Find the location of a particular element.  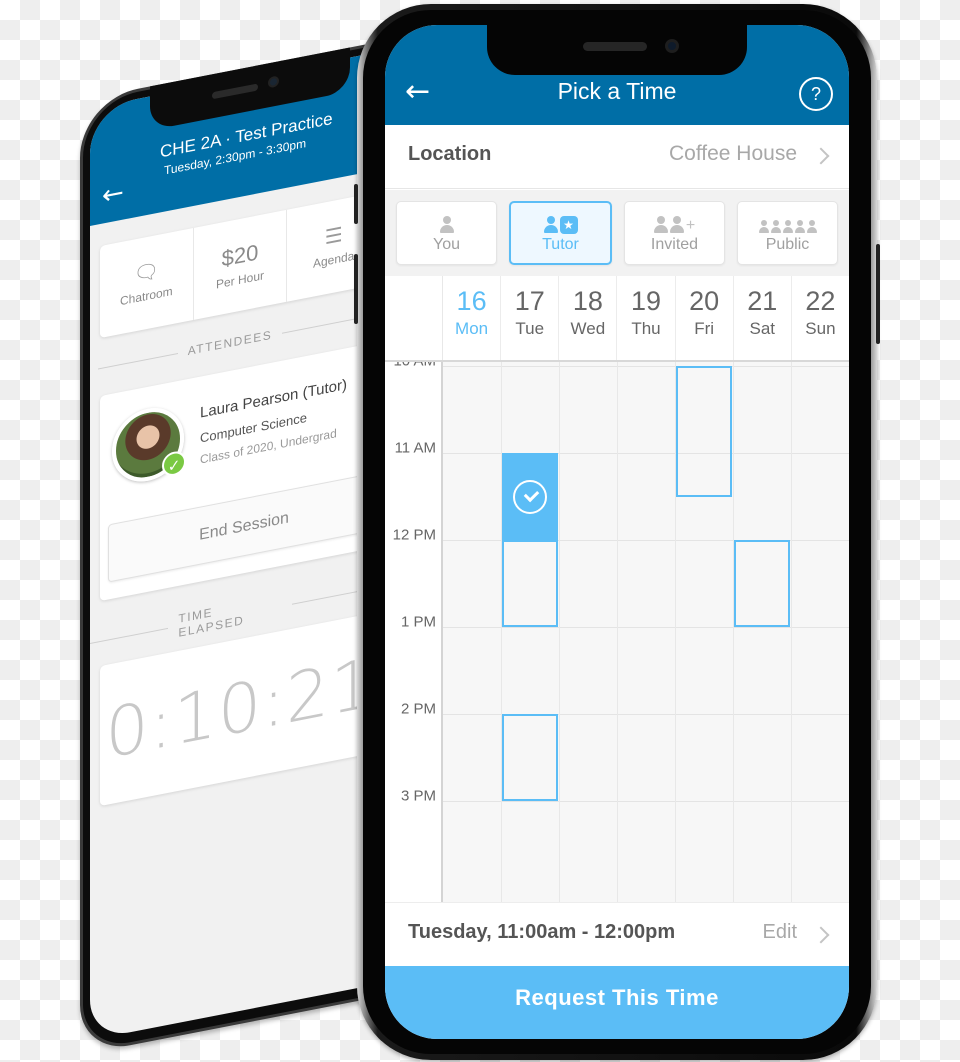

list-icon: ☰ is located at coordinates (333, 236).